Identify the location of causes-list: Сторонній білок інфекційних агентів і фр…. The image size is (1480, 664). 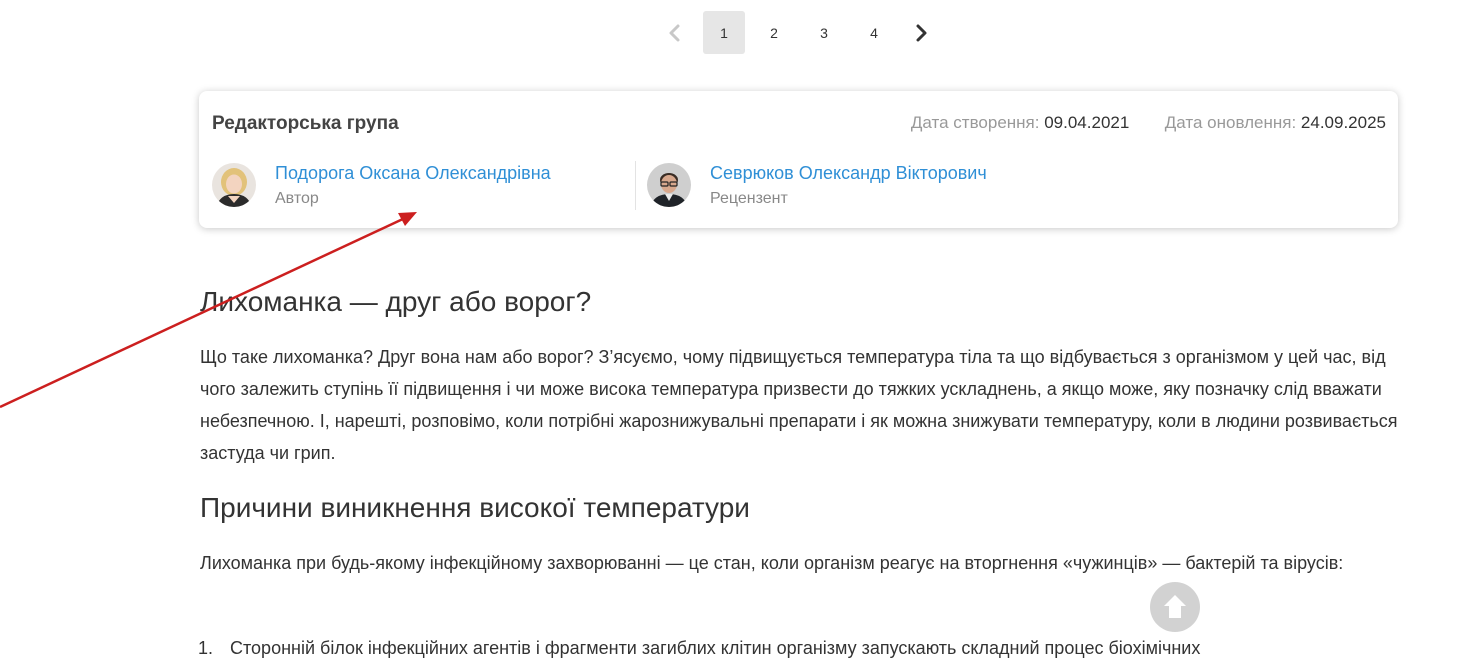
(811, 648).